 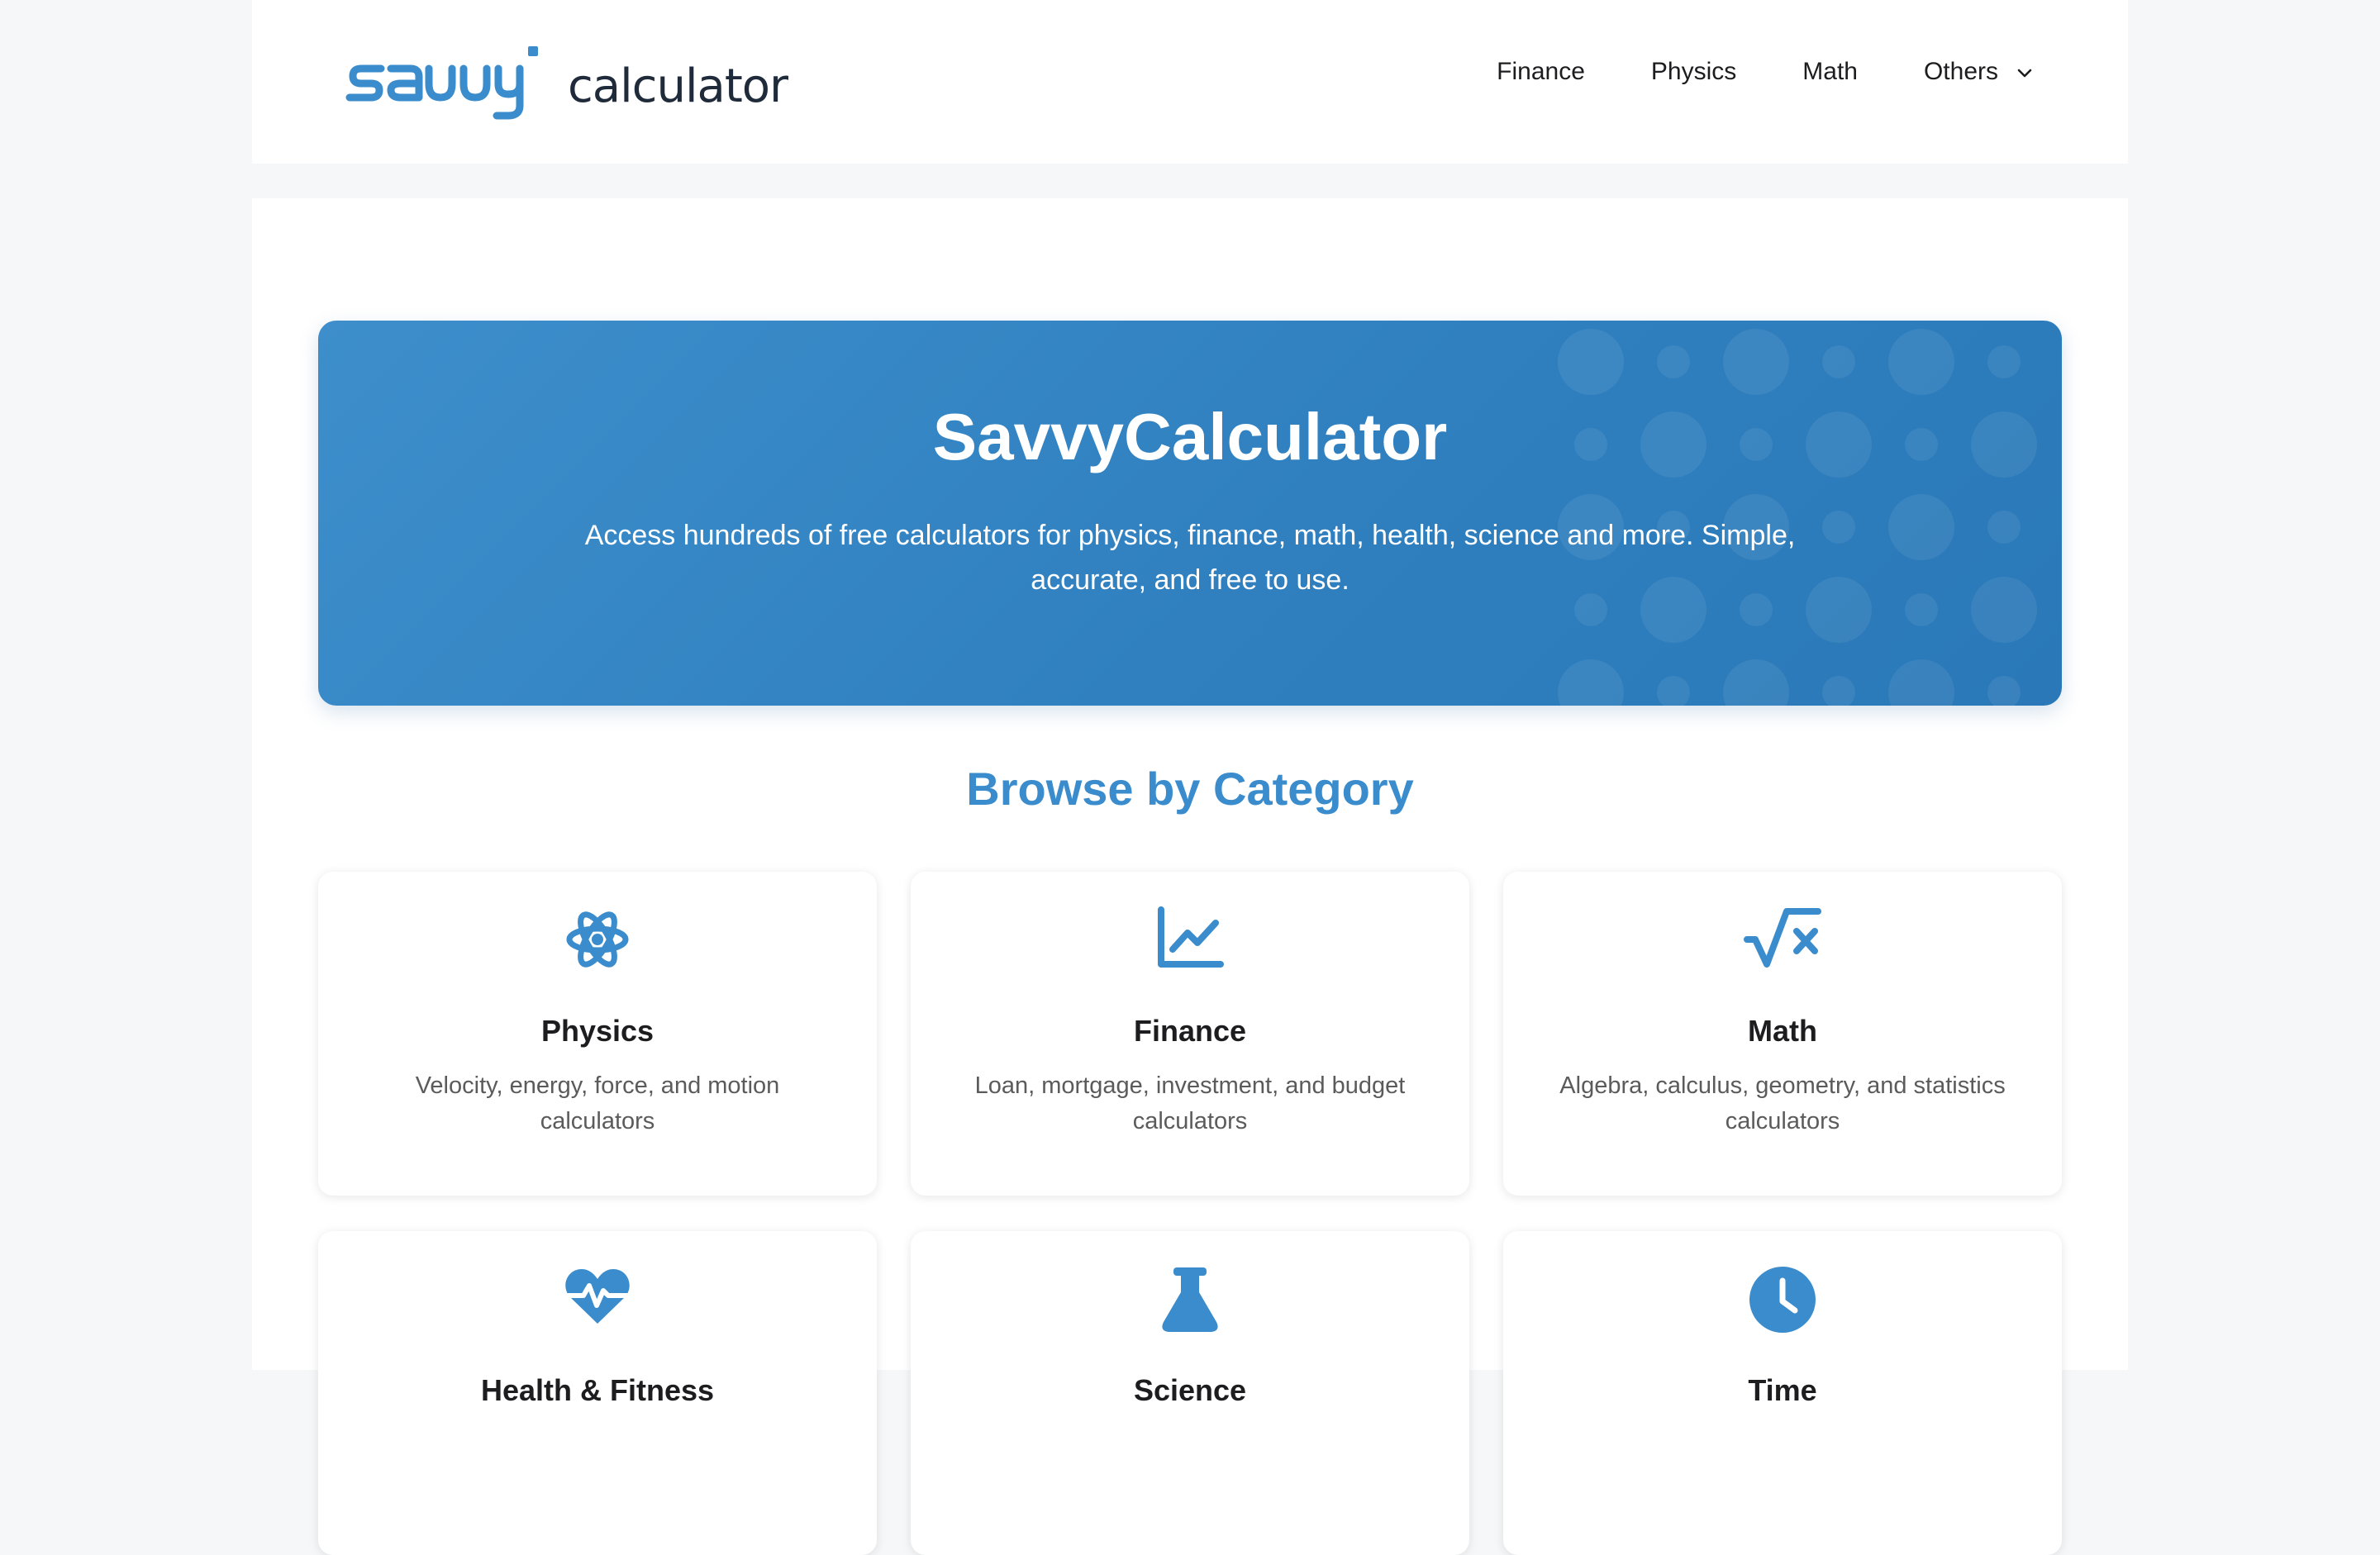 I want to click on card-title: Finance, so click(x=1190, y=1031).